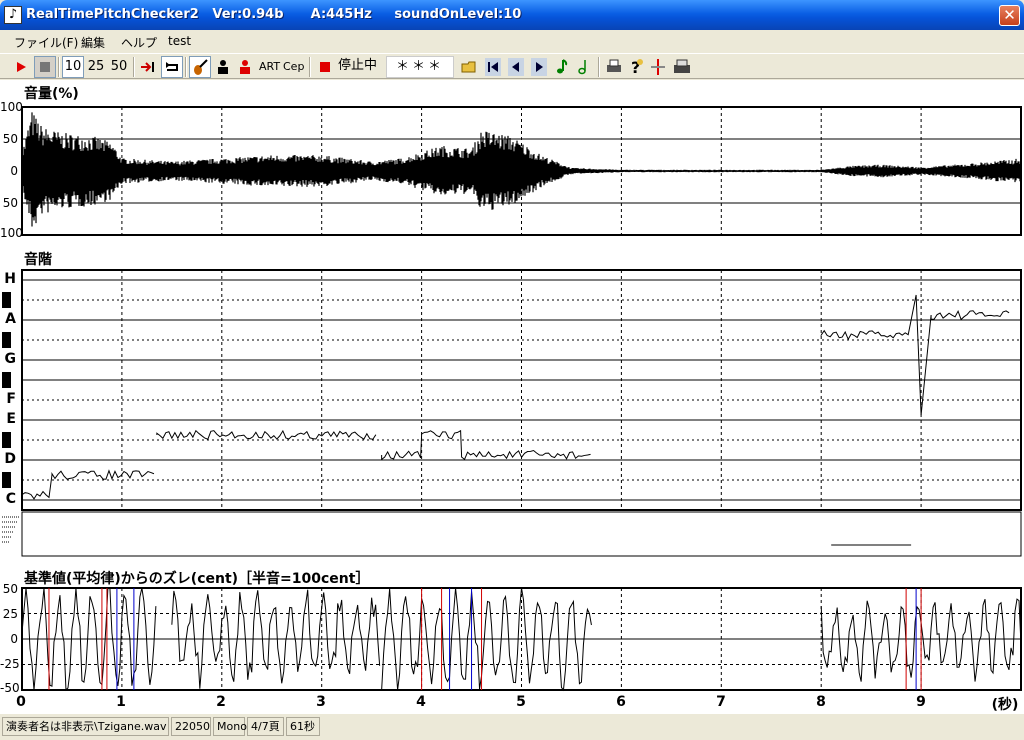 The image size is (1024, 740). What do you see at coordinates (85, 726) in the screenshot?
I see `status-file: 演奏者名は非表示\Tzigane.wav` at bounding box center [85, 726].